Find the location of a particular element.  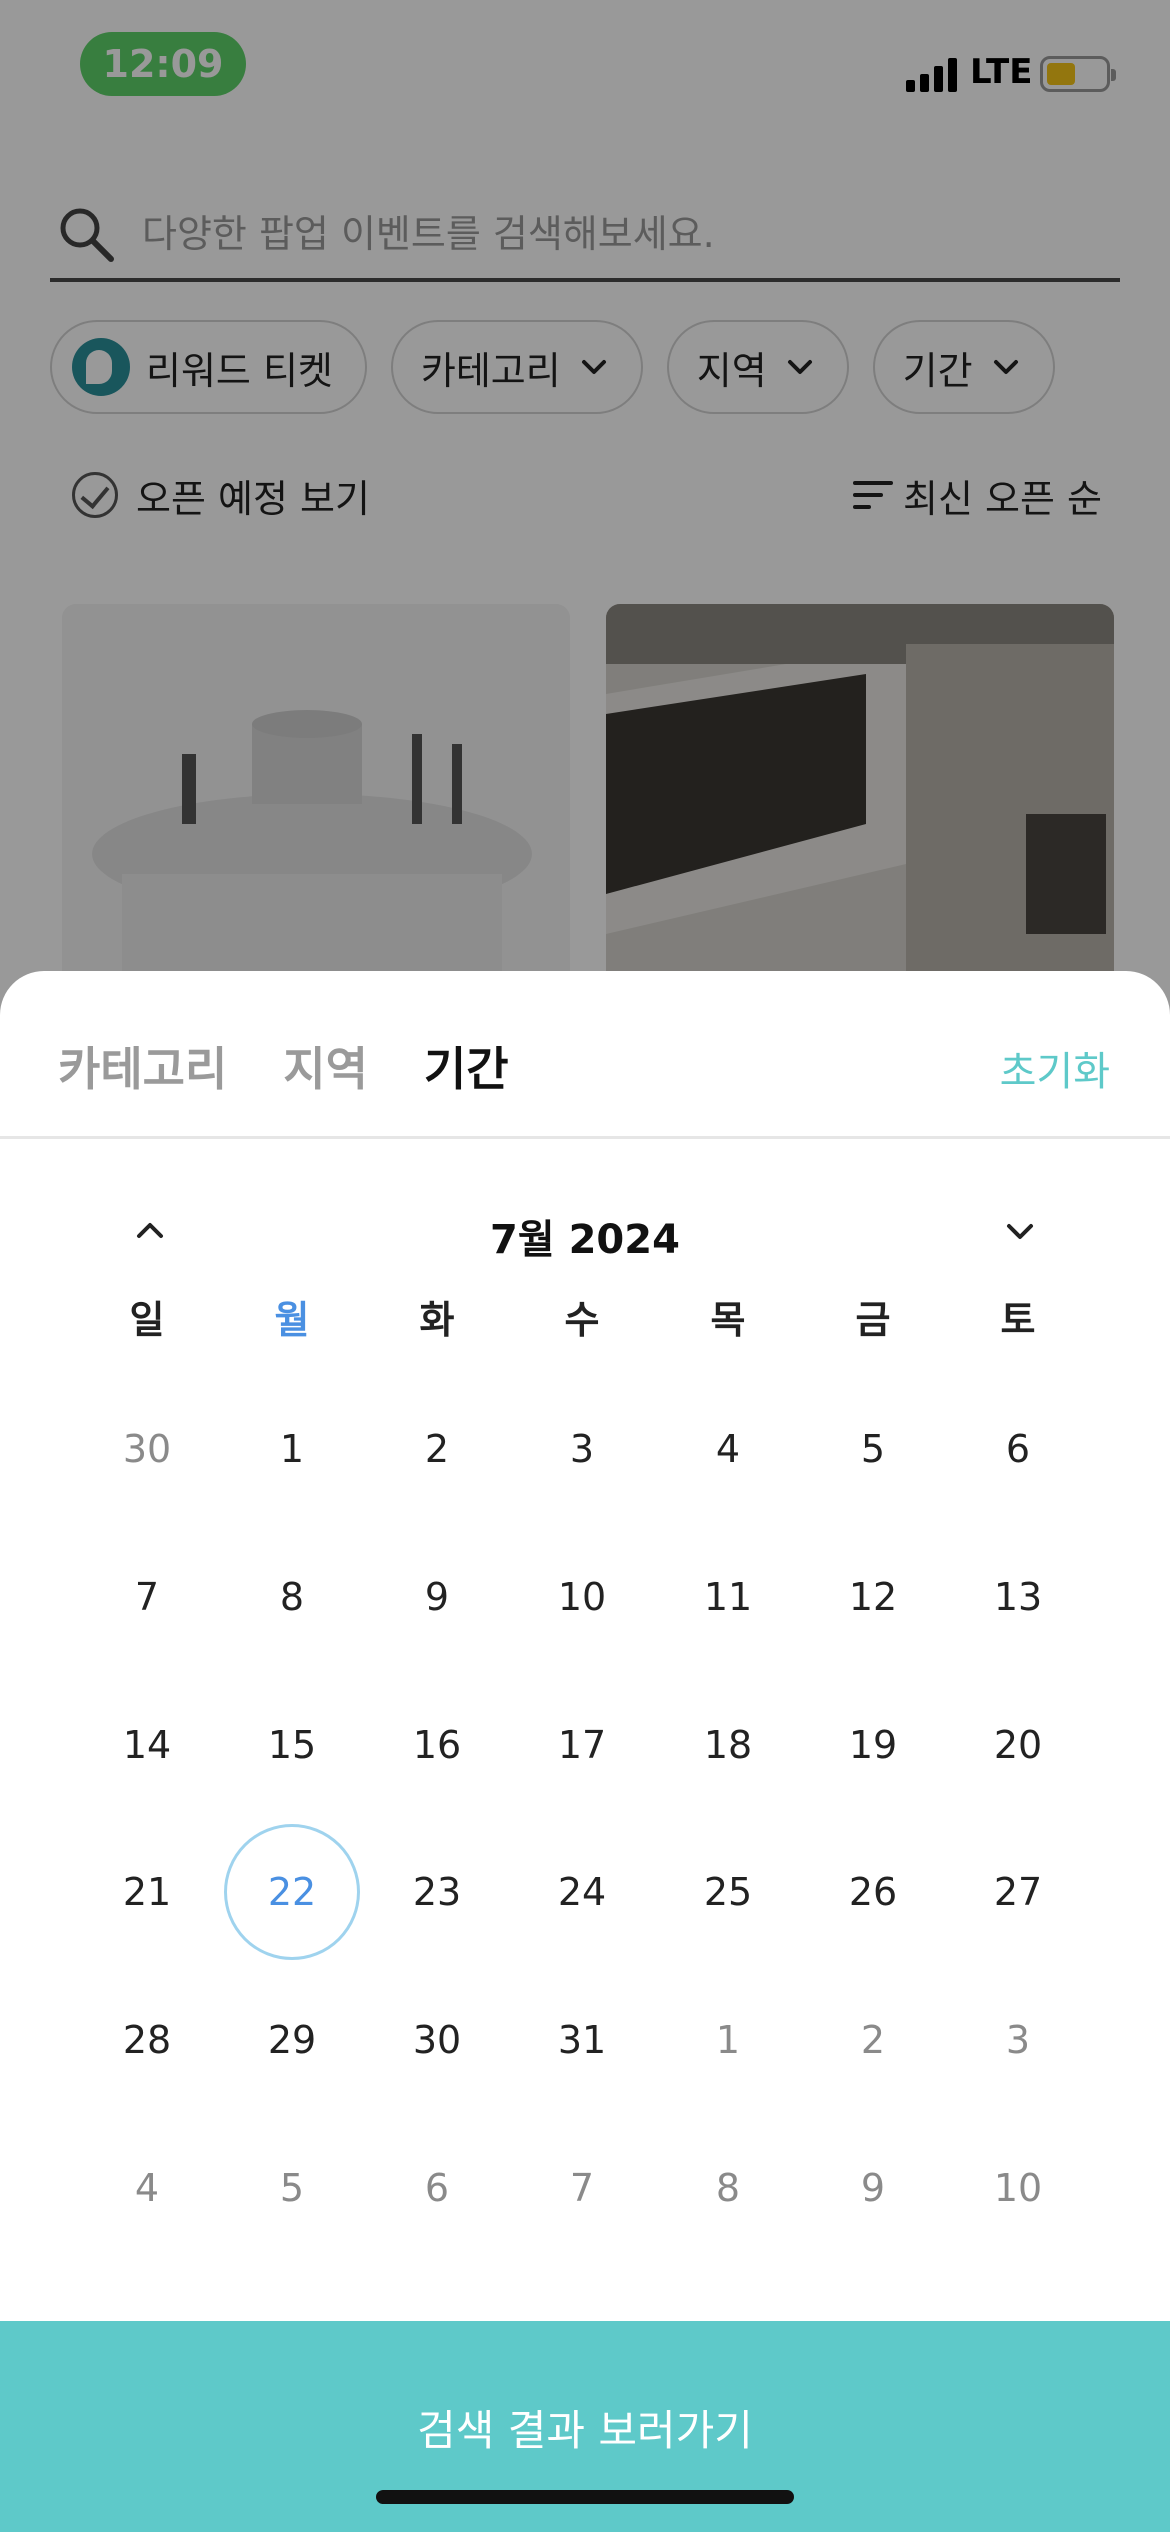

sheet-tabs: 카테고리 지역 기간 is located at coordinates (283, 1066).